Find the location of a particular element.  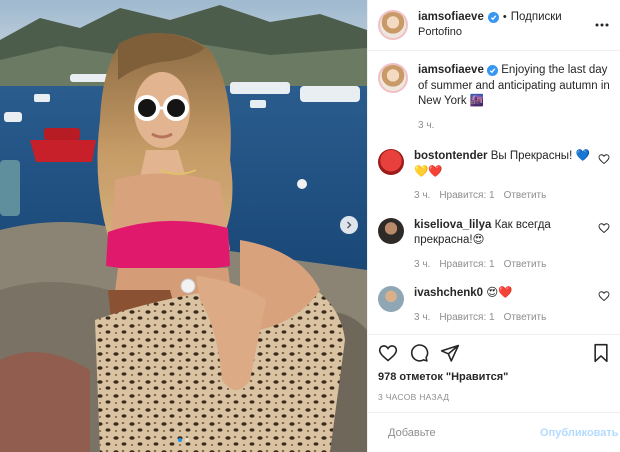

more-options-button is located at coordinates (602, 25).